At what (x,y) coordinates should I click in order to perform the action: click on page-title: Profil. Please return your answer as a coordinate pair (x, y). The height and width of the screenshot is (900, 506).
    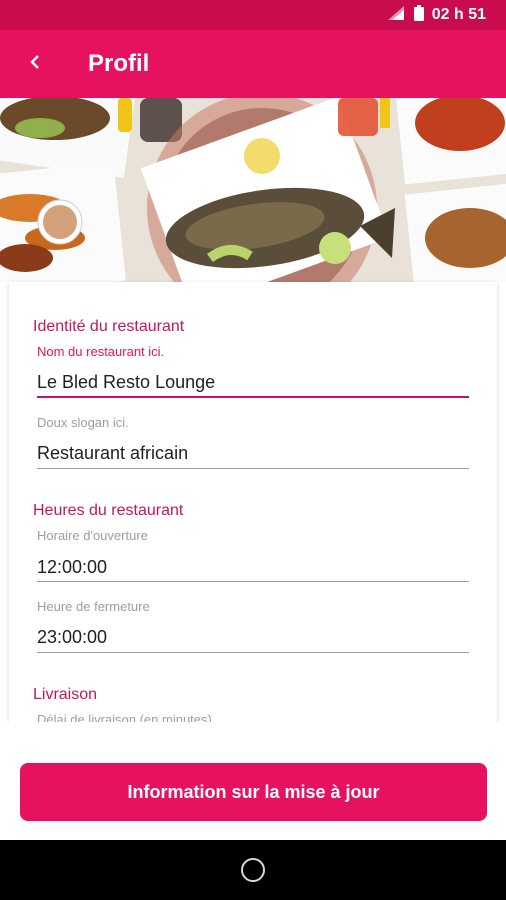
    Looking at the image, I should click on (119, 63).